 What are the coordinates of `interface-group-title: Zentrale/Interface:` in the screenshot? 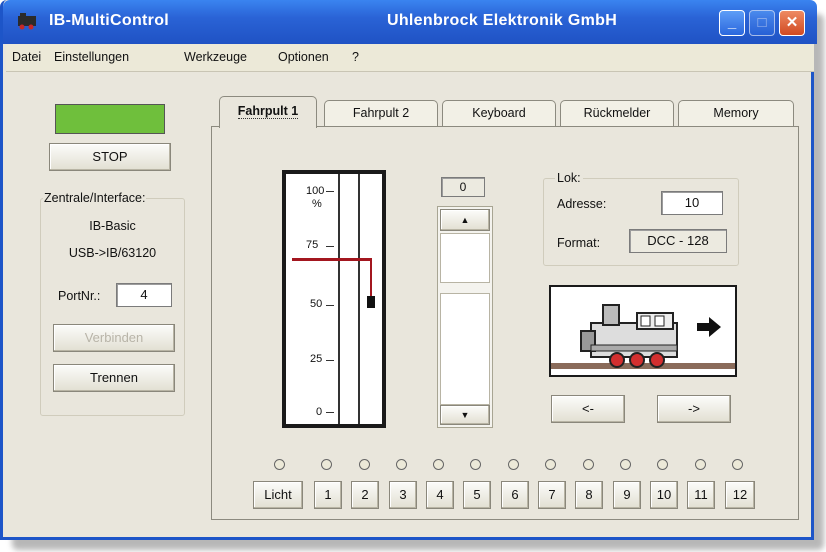 It's located at (95, 198).